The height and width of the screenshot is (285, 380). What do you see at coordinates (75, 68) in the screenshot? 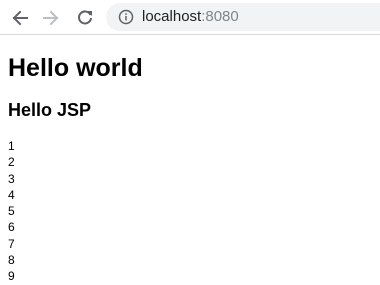
I see `page-heading: Hello world` at bounding box center [75, 68].